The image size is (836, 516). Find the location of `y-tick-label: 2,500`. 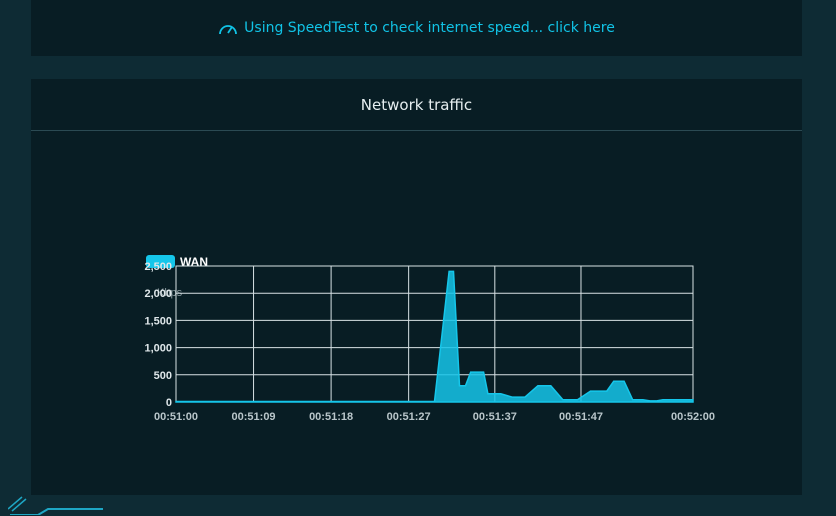

y-tick-label: 2,500 is located at coordinates (158, 267).